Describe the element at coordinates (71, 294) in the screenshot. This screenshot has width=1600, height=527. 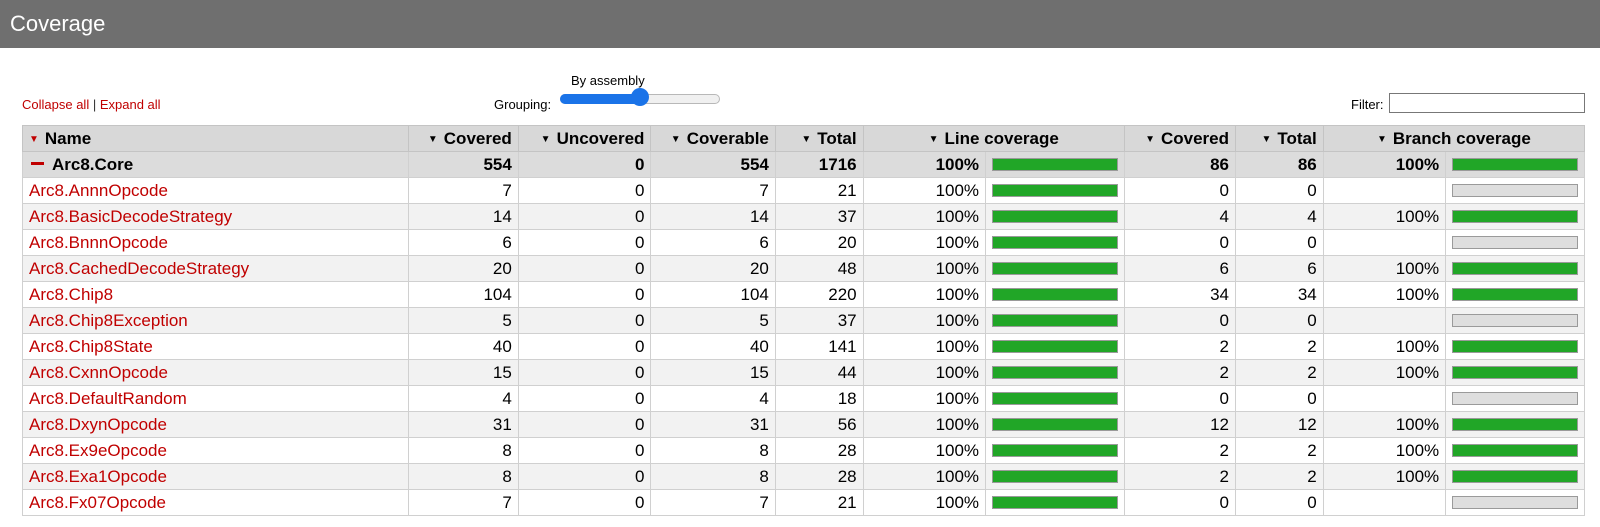
I see `class-link: Arc8.Chip8` at that location.